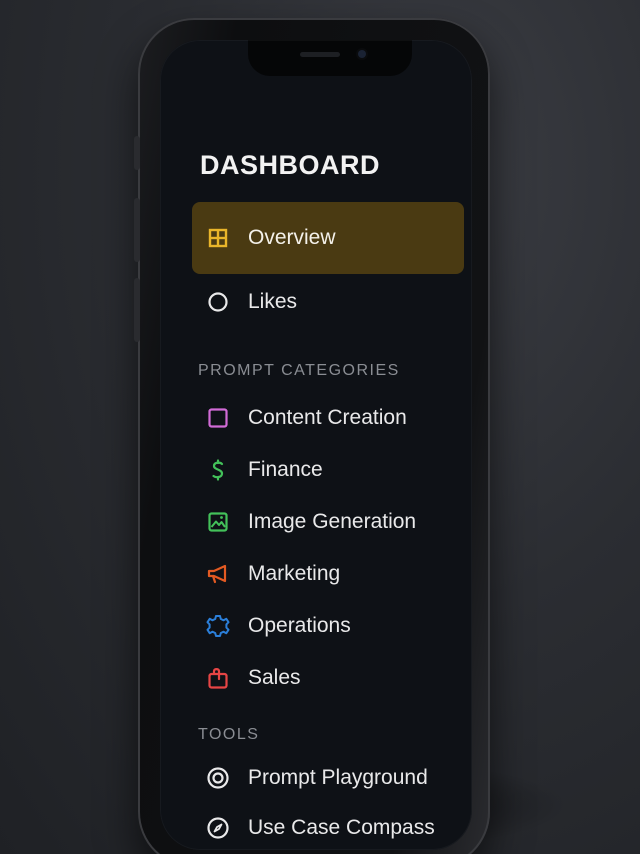 This screenshot has width=640, height=854. I want to click on grid-icon, so click(218, 238).